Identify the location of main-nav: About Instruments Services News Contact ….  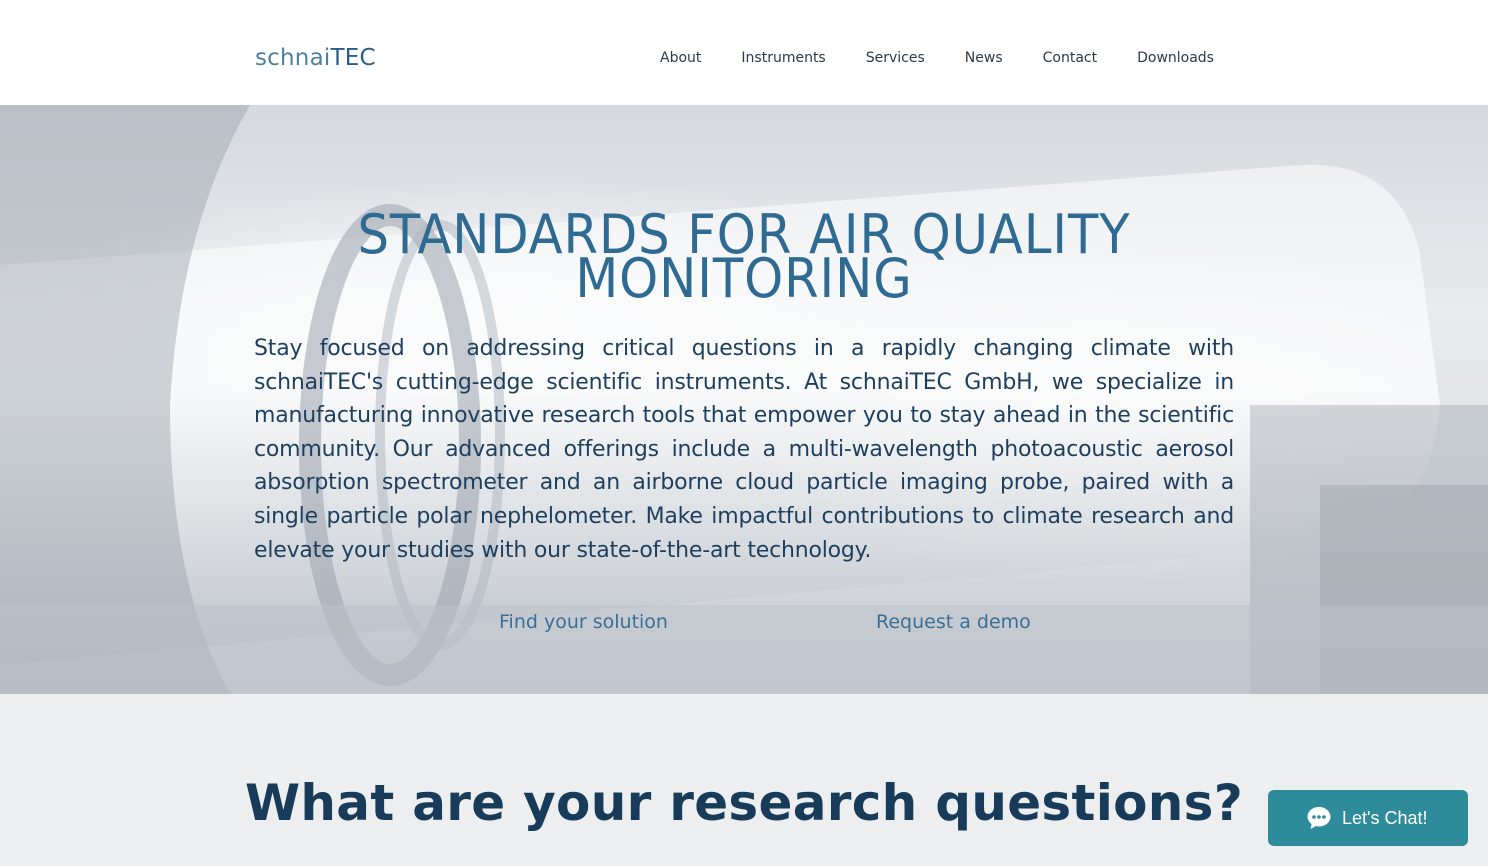
(937, 58).